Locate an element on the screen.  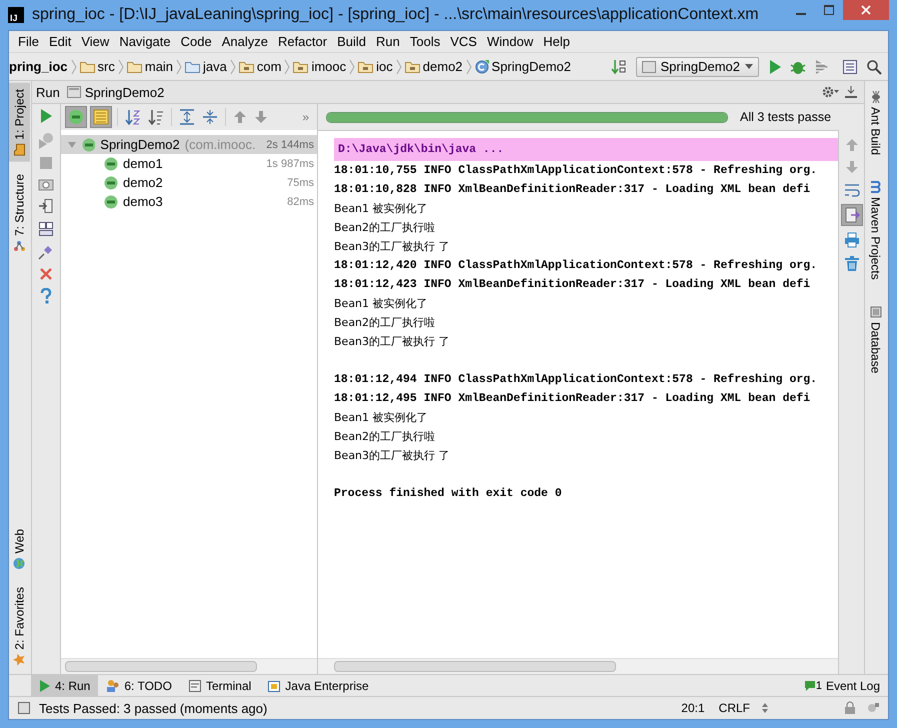
close-button is located at coordinates (866, 10).